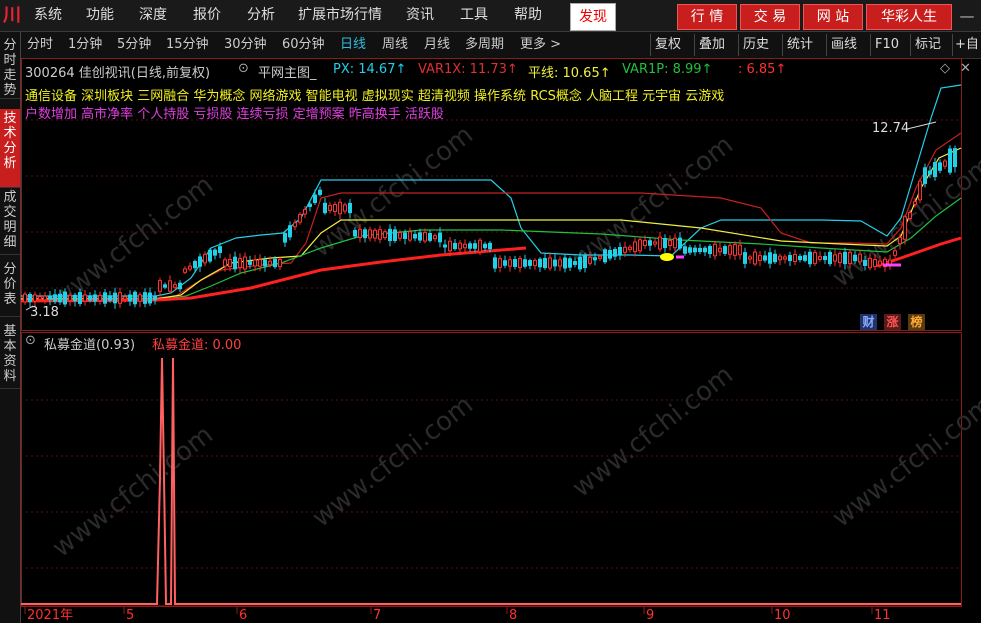  What do you see at coordinates (707, 17) in the screenshot?
I see `market-button: 行 情` at bounding box center [707, 17].